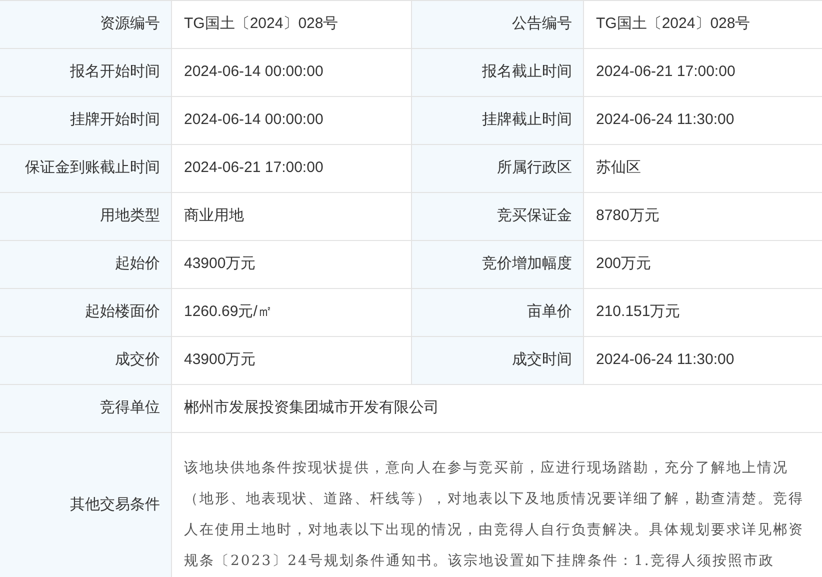  What do you see at coordinates (214, 216) in the screenshot?
I see `field-value: 商业用地` at bounding box center [214, 216].